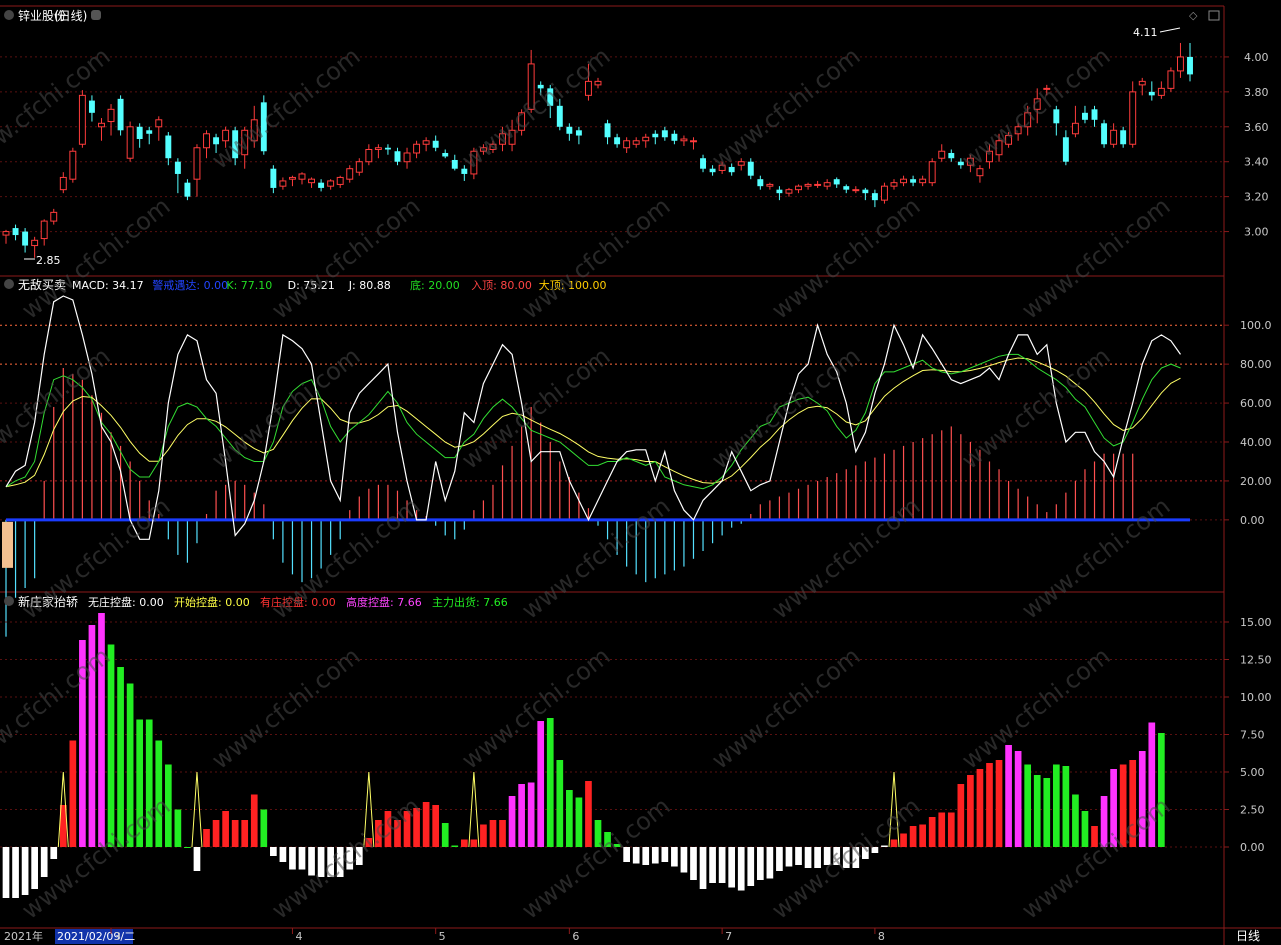  I want to click on month-label: 8, so click(881, 936).